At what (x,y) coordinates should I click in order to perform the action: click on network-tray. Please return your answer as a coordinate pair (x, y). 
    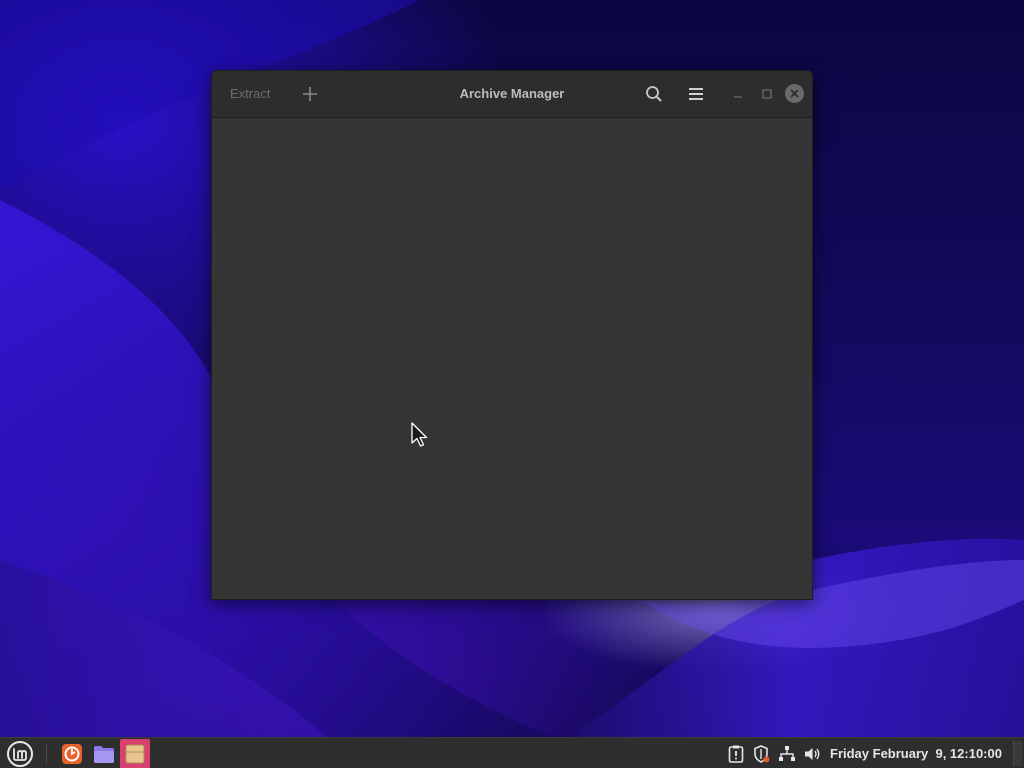
    Looking at the image, I should click on (787, 754).